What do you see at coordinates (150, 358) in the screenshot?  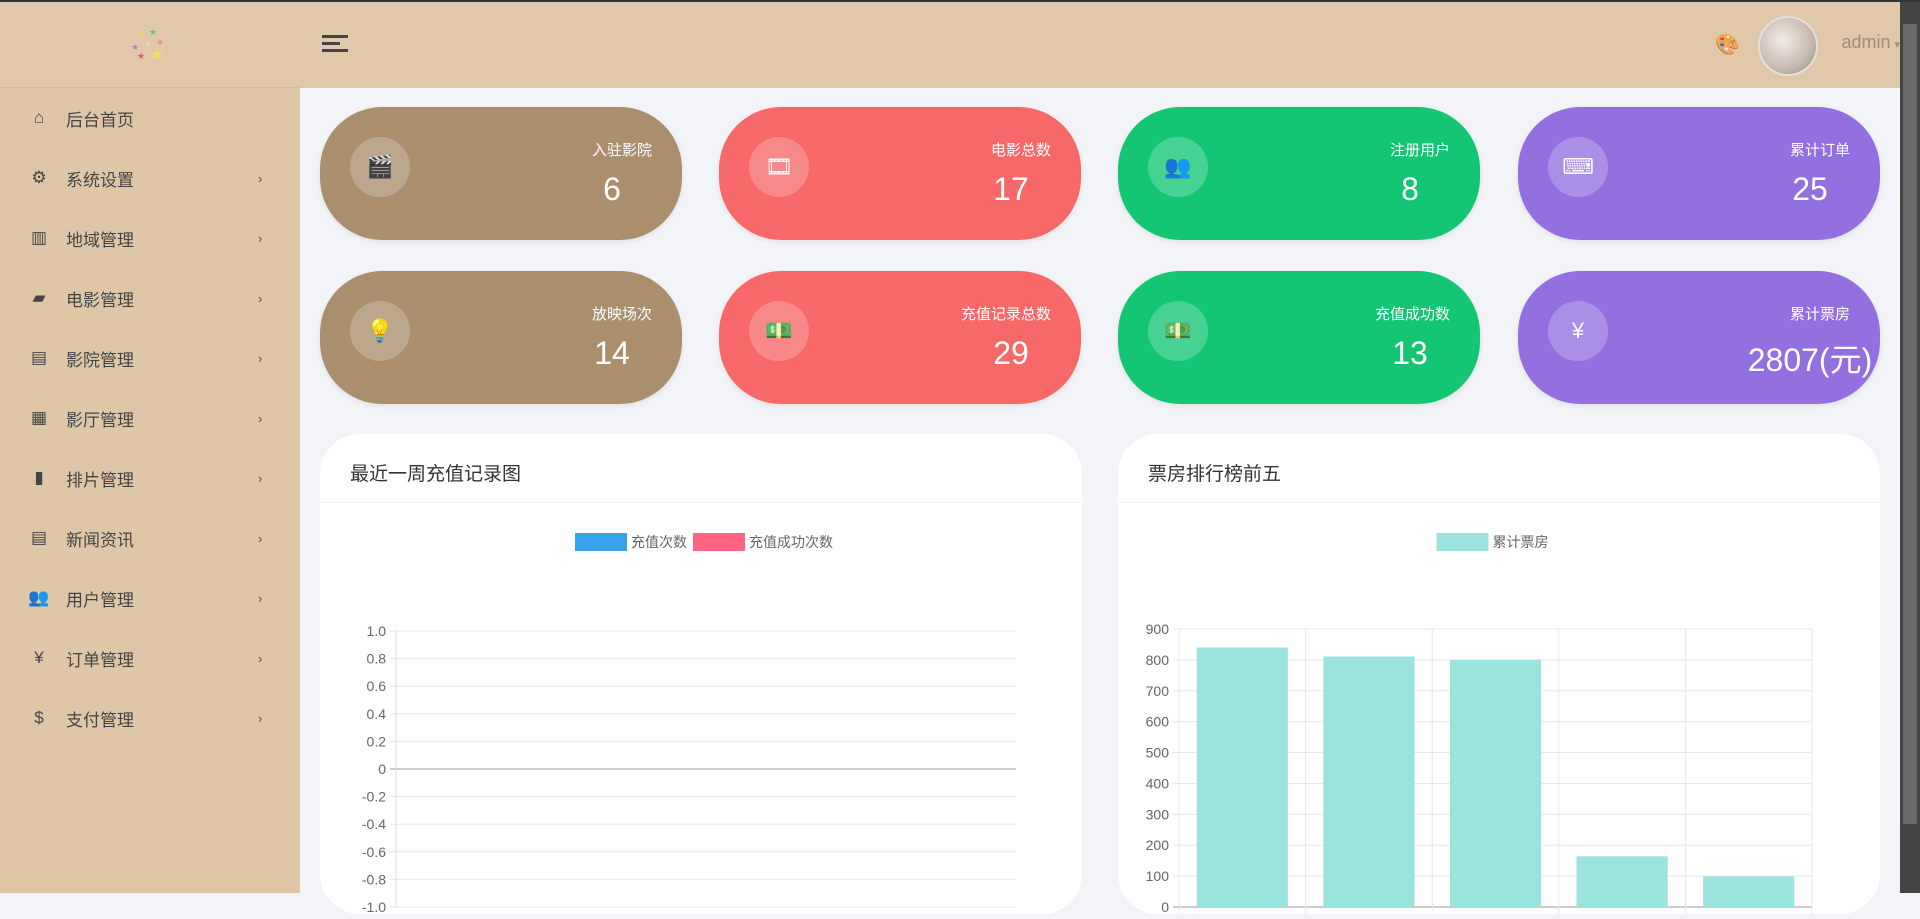 I see `sidebar-item: ▤ 影院管理 ›` at bounding box center [150, 358].